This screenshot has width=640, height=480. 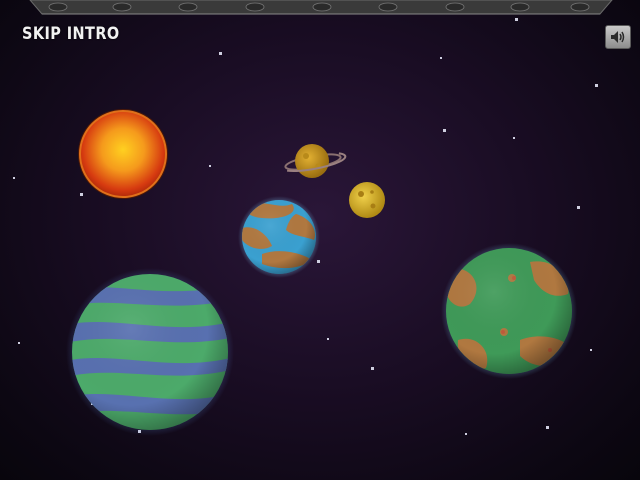 What do you see at coordinates (367, 200) in the screenshot?
I see `yellow-moon` at bounding box center [367, 200].